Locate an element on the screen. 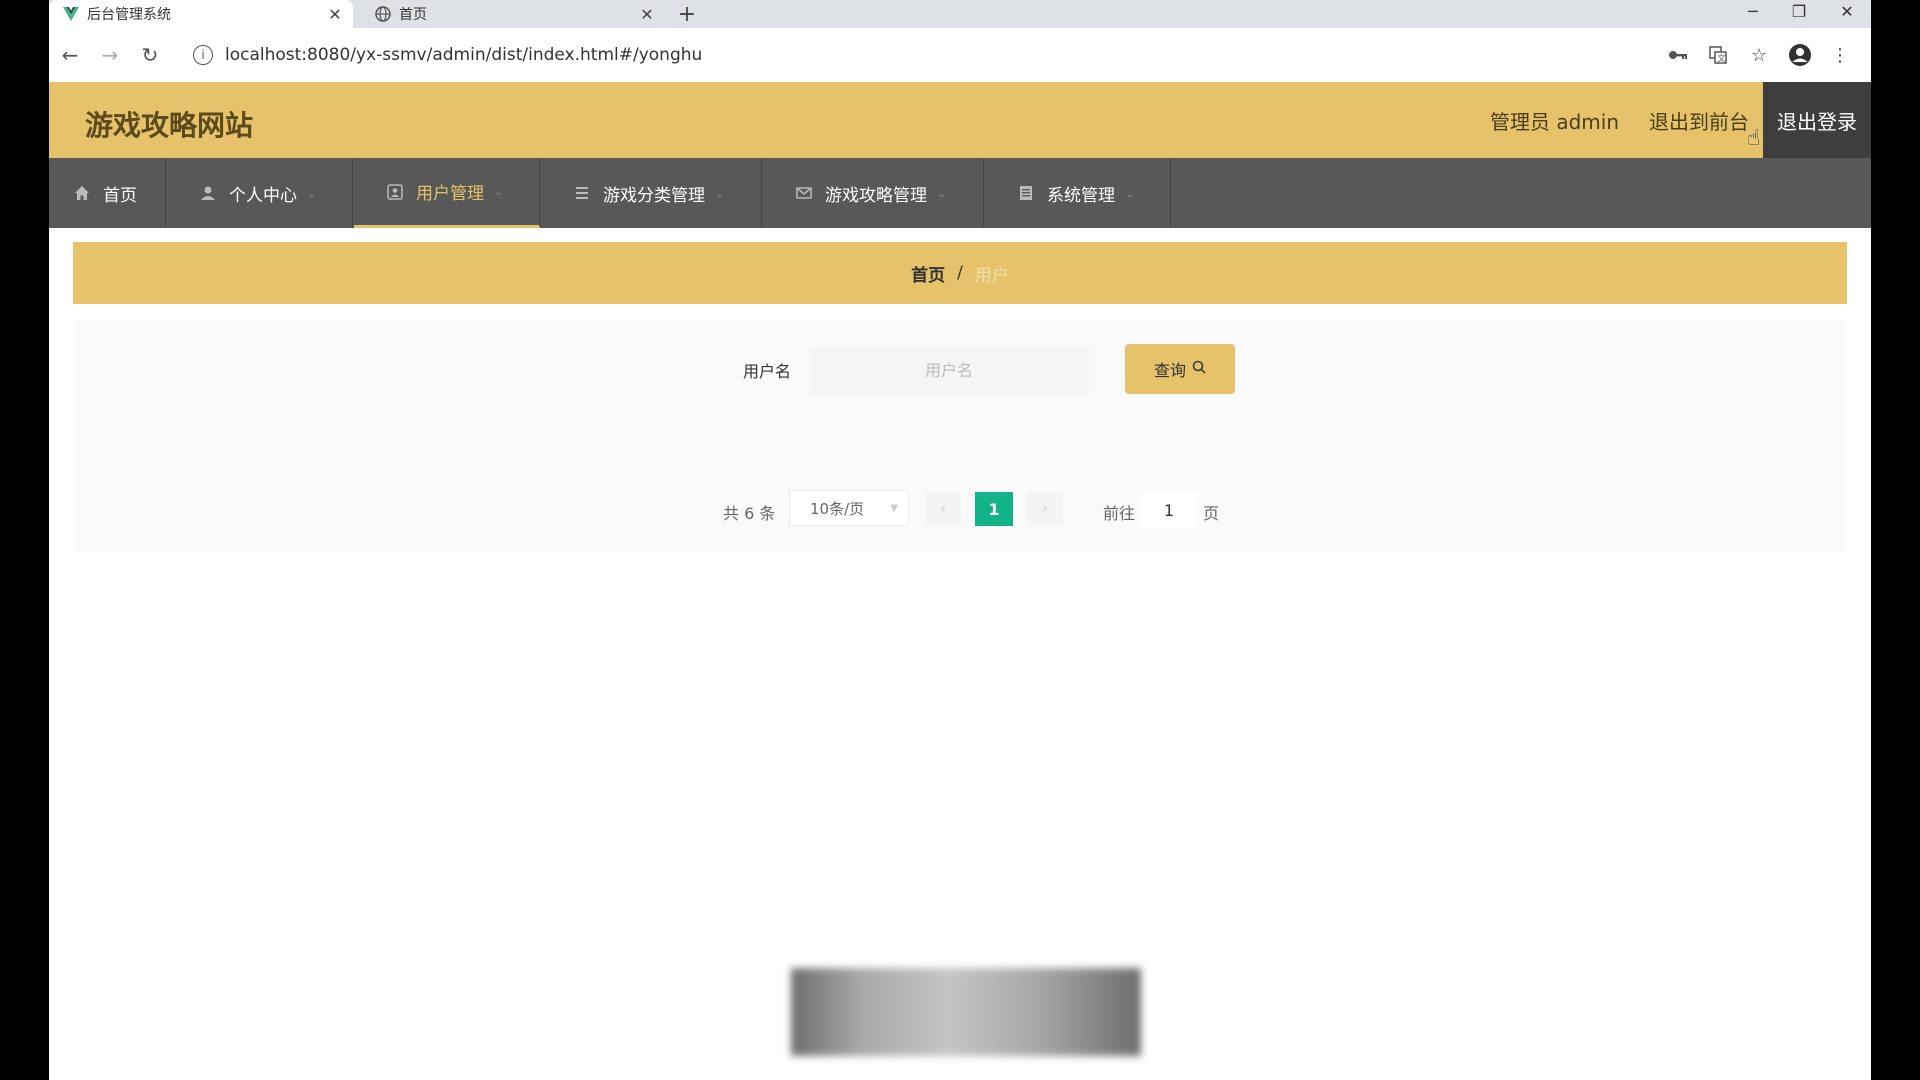 This screenshot has height=1080, width=1920. nav-item-label: 用户管理 is located at coordinates (450, 194).